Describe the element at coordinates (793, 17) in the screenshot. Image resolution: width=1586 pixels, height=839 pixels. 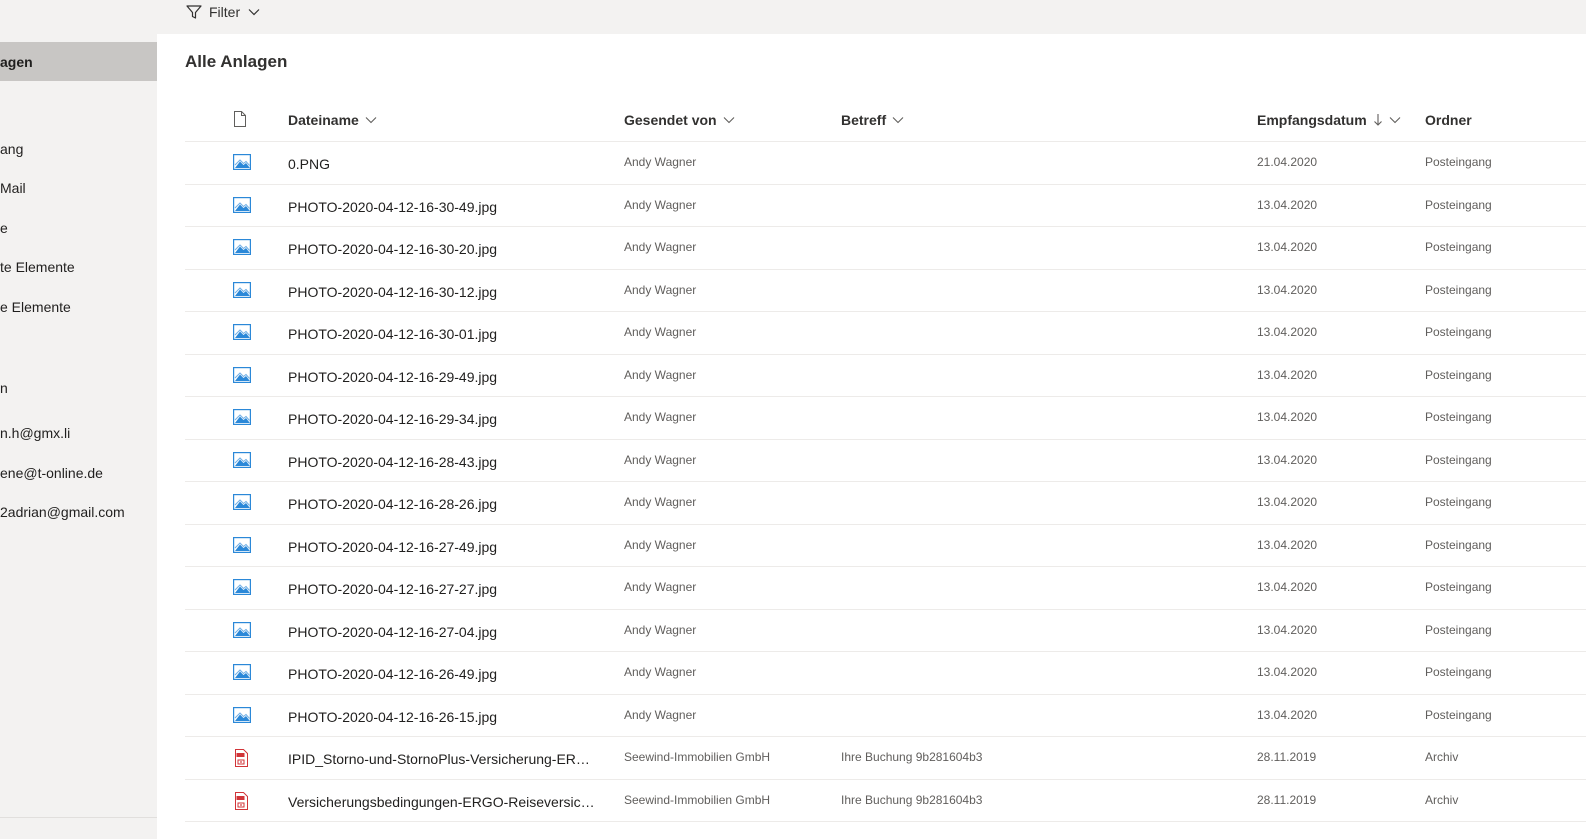
I see `top-command-bar: Filter` at that location.